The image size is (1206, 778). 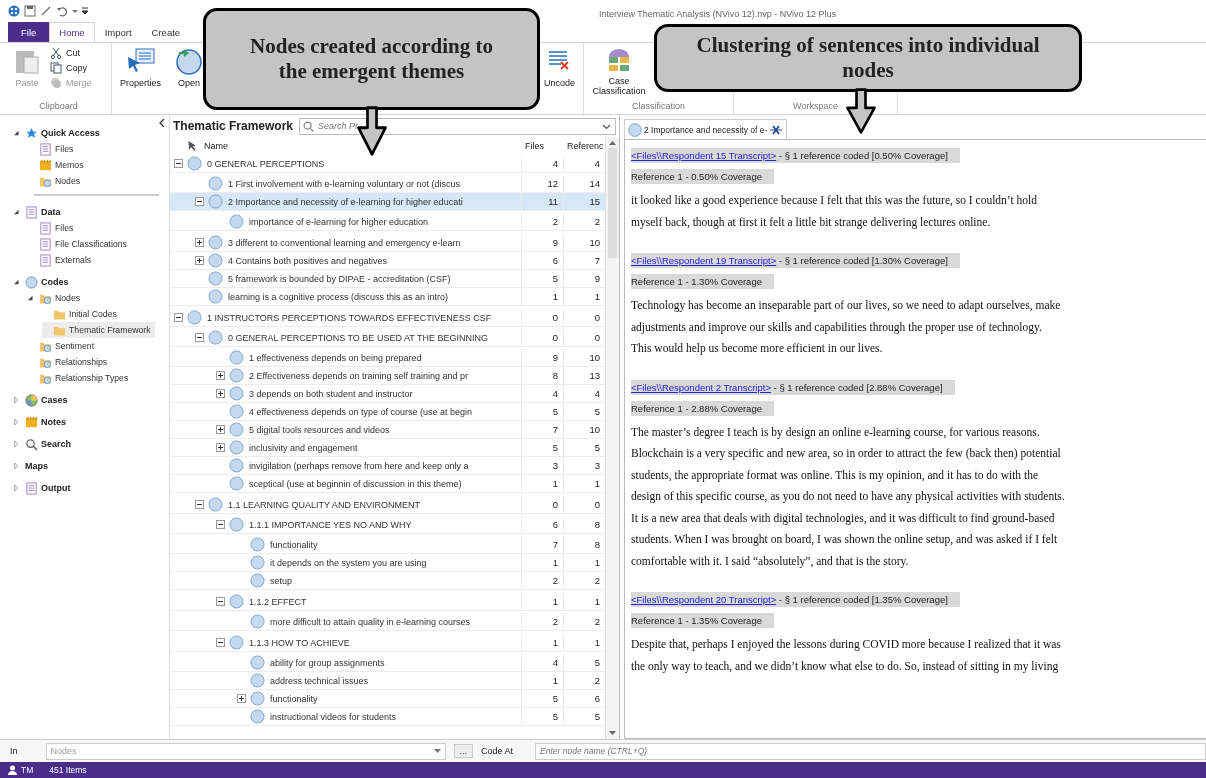 What do you see at coordinates (387, 222) in the screenshot?
I see `tree-row: importance of e-learning for higher education 2 2` at bounding box center [387, 222].